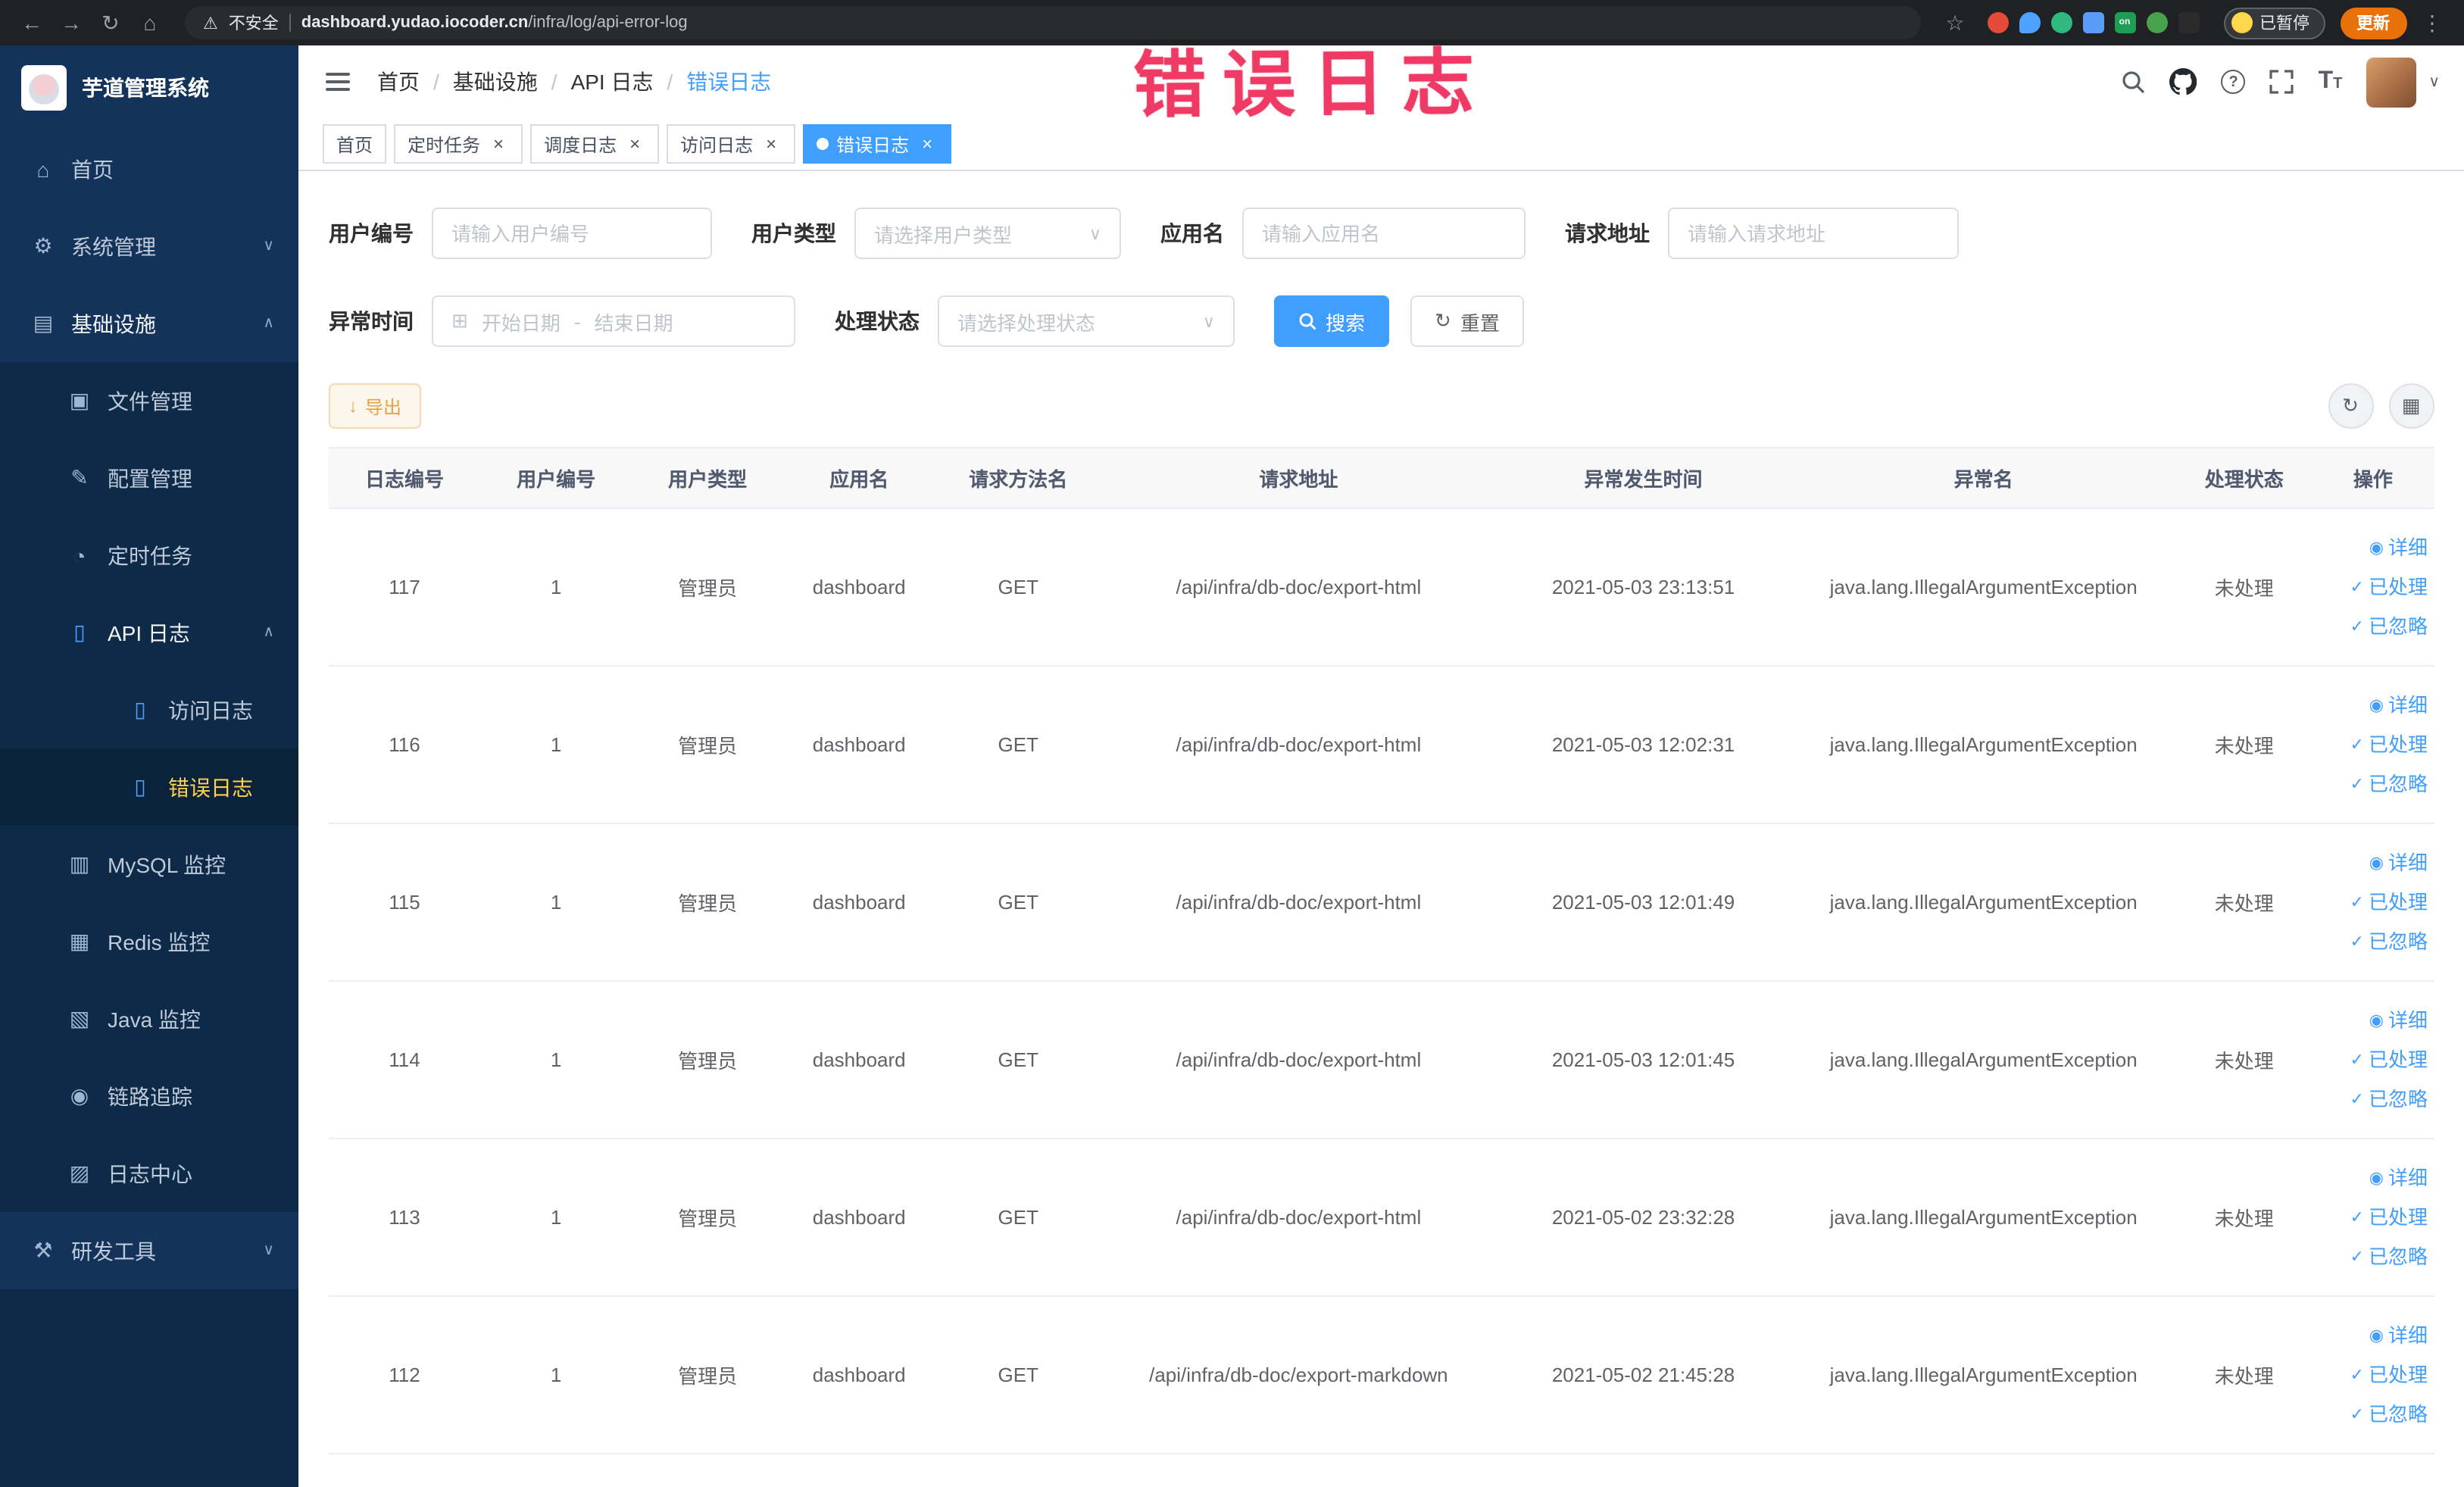 The image size is (2464, 1487). Describe the element at coordinates (2183, 81) in the screenshot. I see `github-icon` at that location.